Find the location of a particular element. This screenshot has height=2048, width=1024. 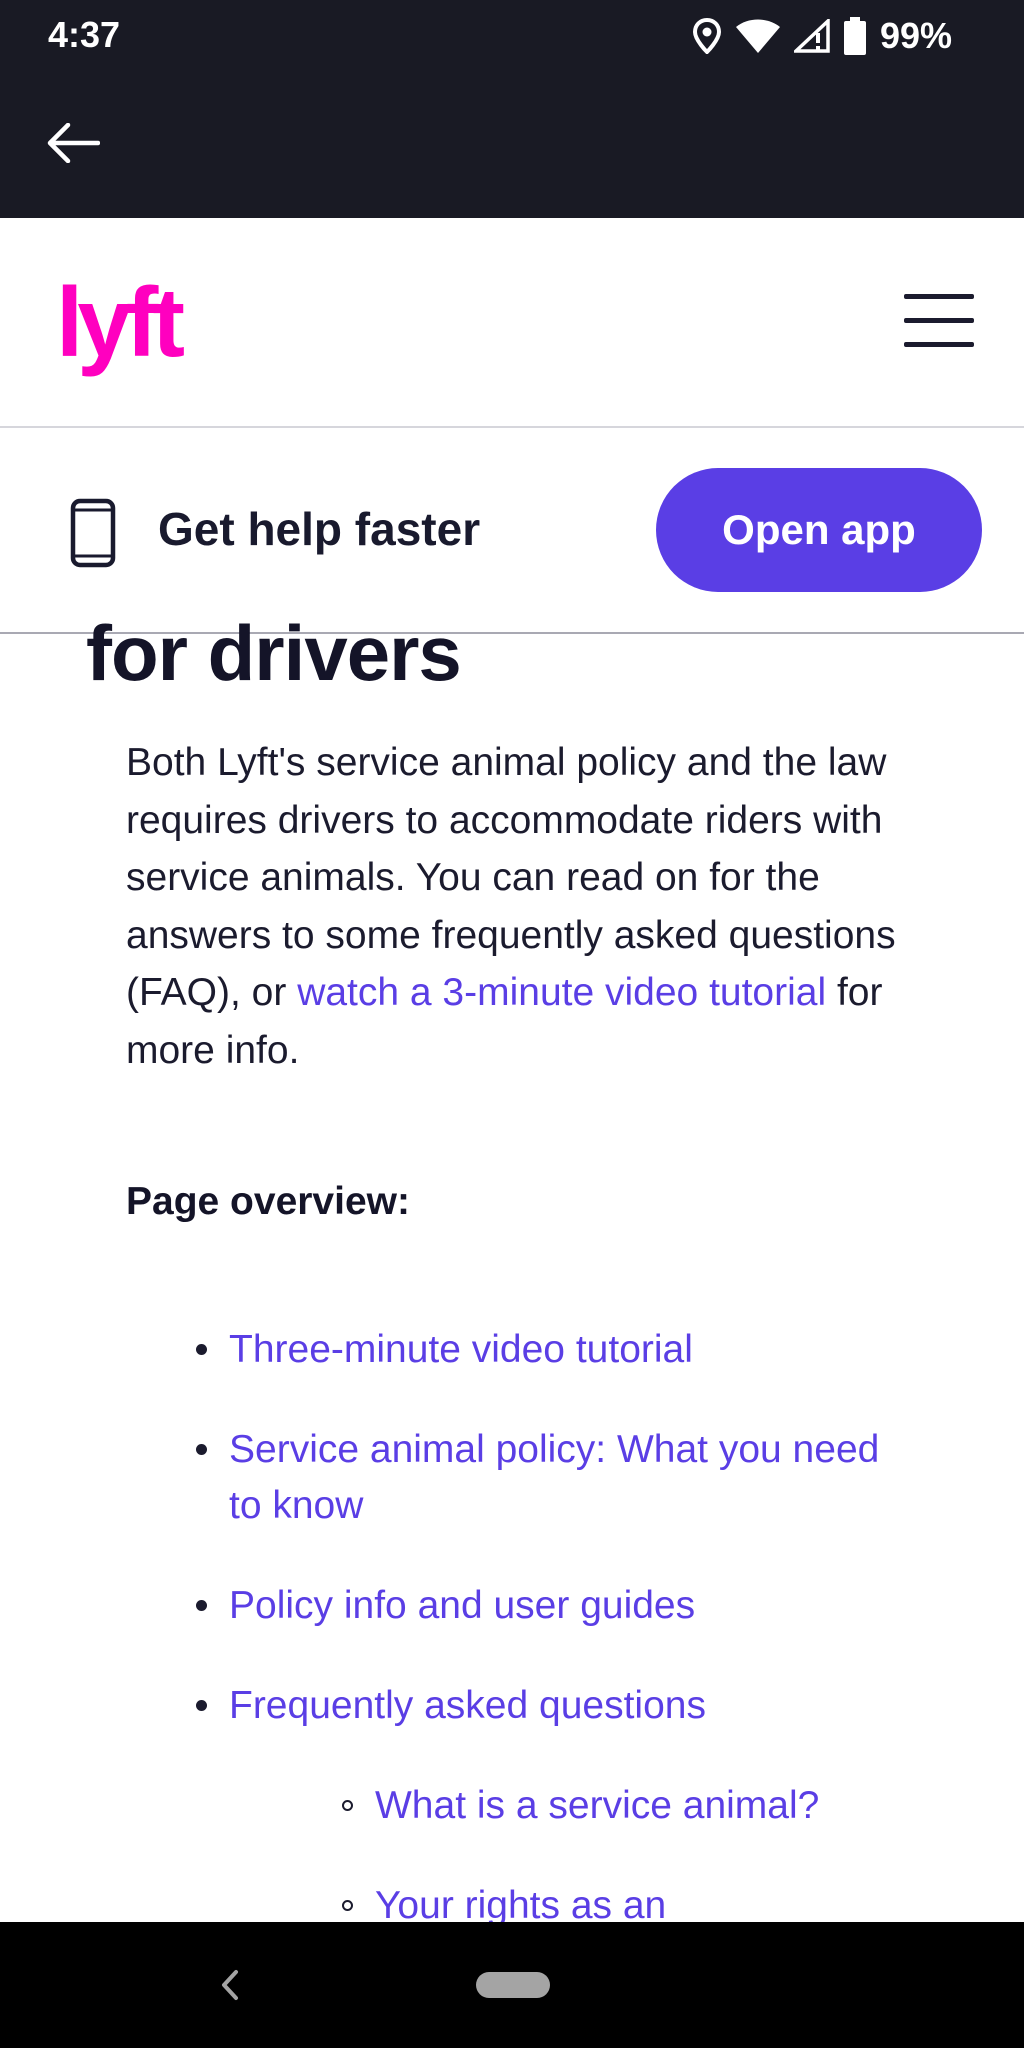

battery-icon is located at coordinates (854, 36).